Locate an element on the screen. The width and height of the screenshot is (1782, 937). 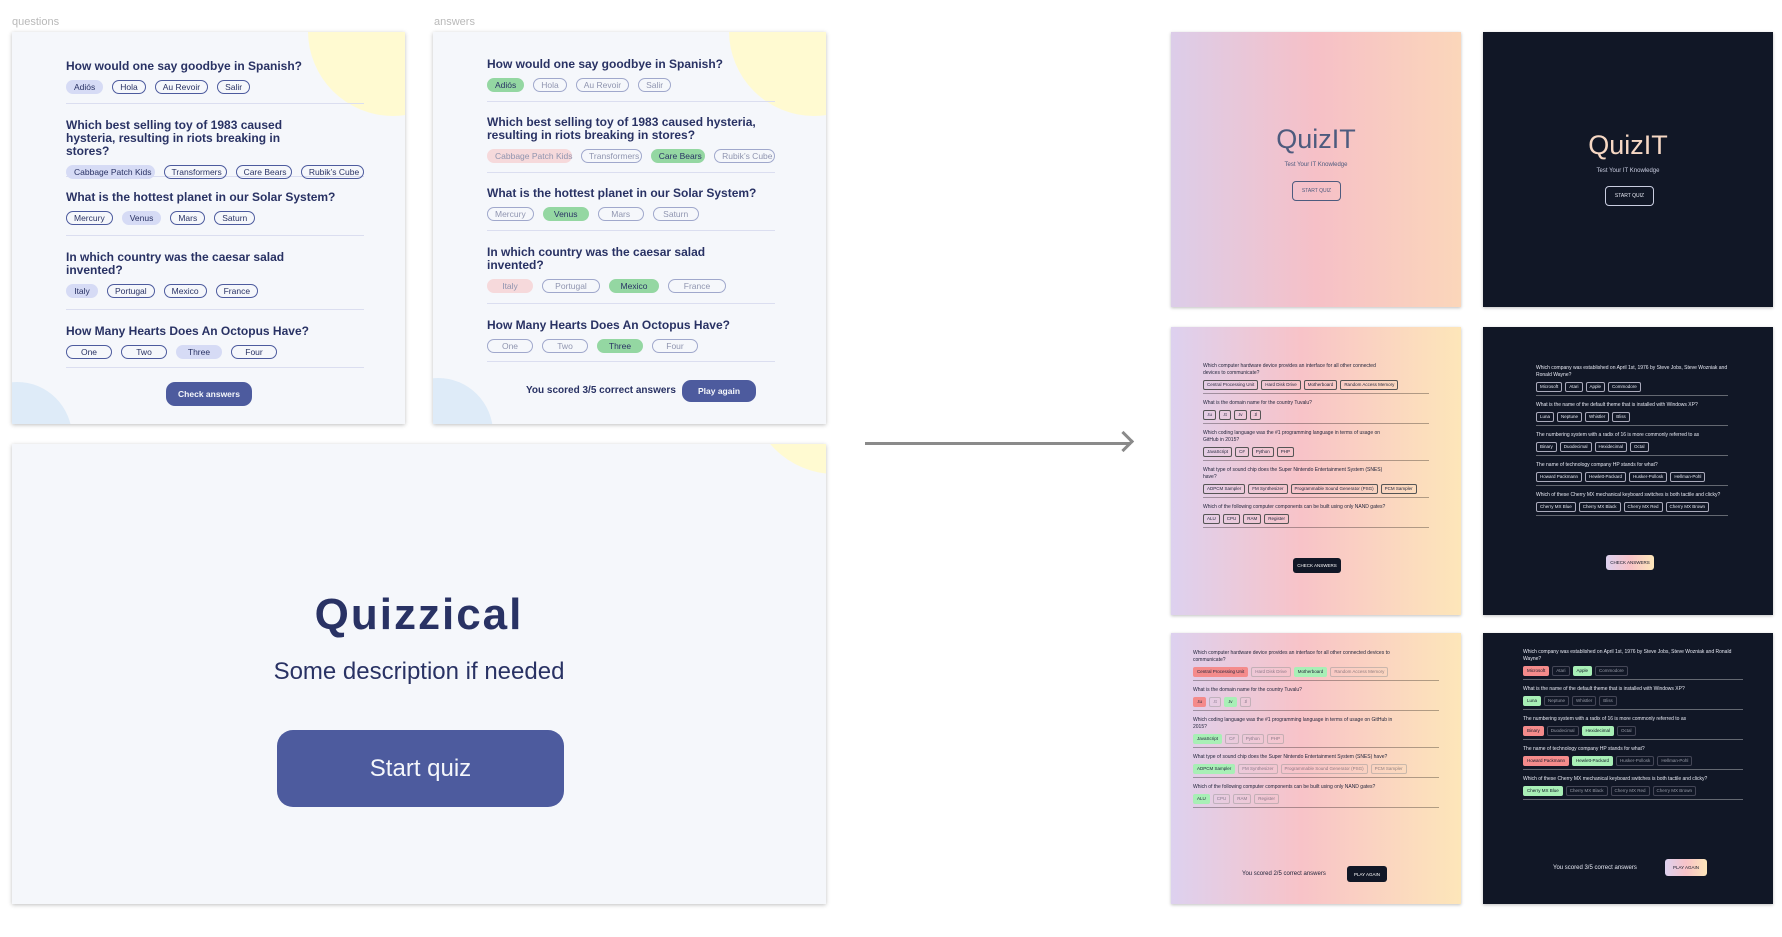
decor-blob-yellow is located at coordinates (788, 459).